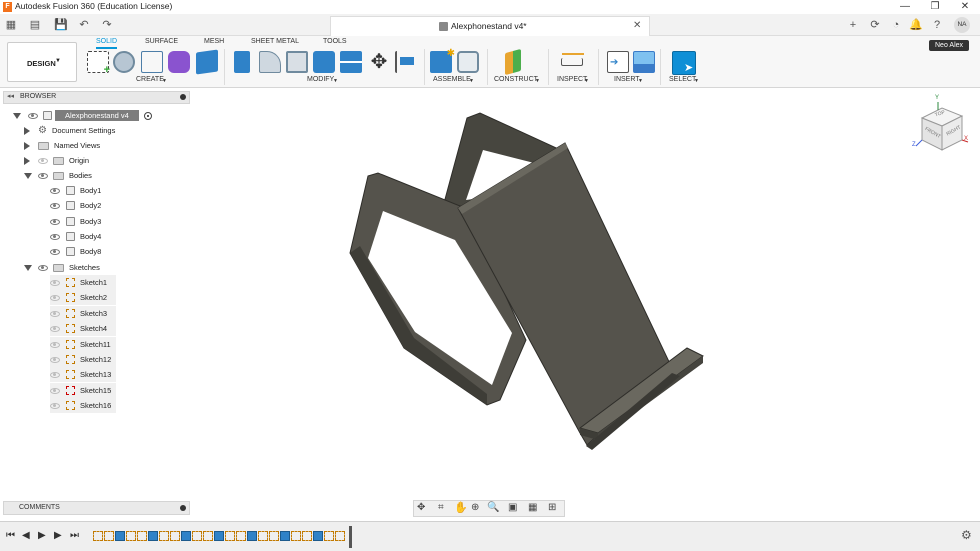 The height and width of the screenshot is (551, 980). Describe the element at coordinates (441, 507) in the screenshot. I see `look-at-icon: ⌗` at that location.